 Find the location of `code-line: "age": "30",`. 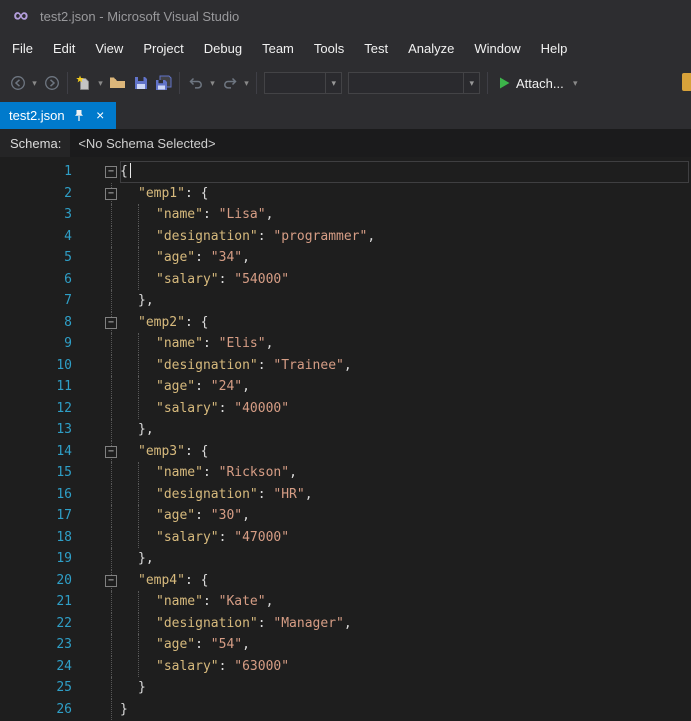

code-line: "age": "30", is located at coordinates (383, 516).